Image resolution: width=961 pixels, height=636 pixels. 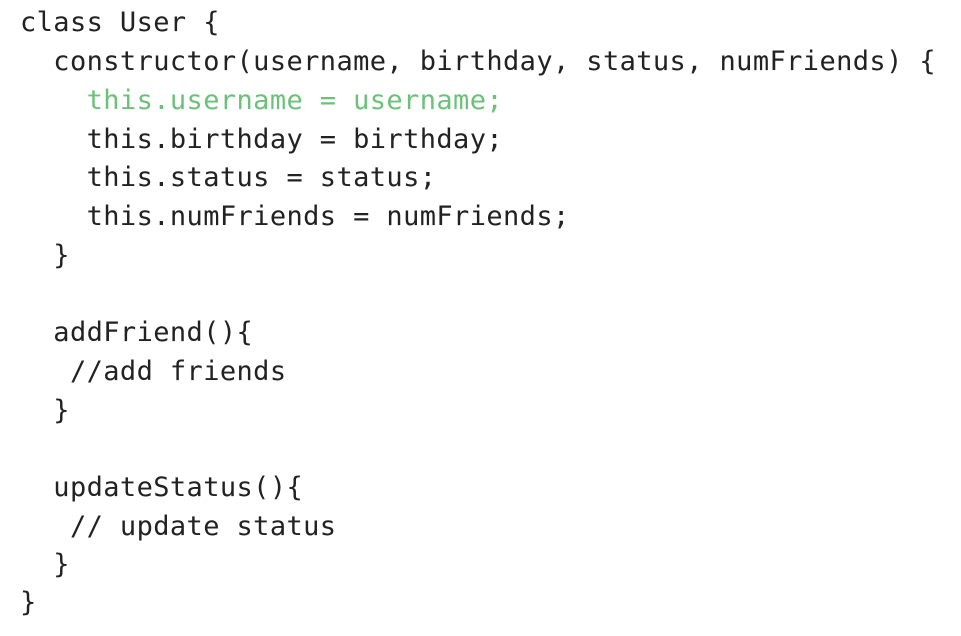 I want to click on code-line-9: addFriend(){, so click(x=137, y=332).